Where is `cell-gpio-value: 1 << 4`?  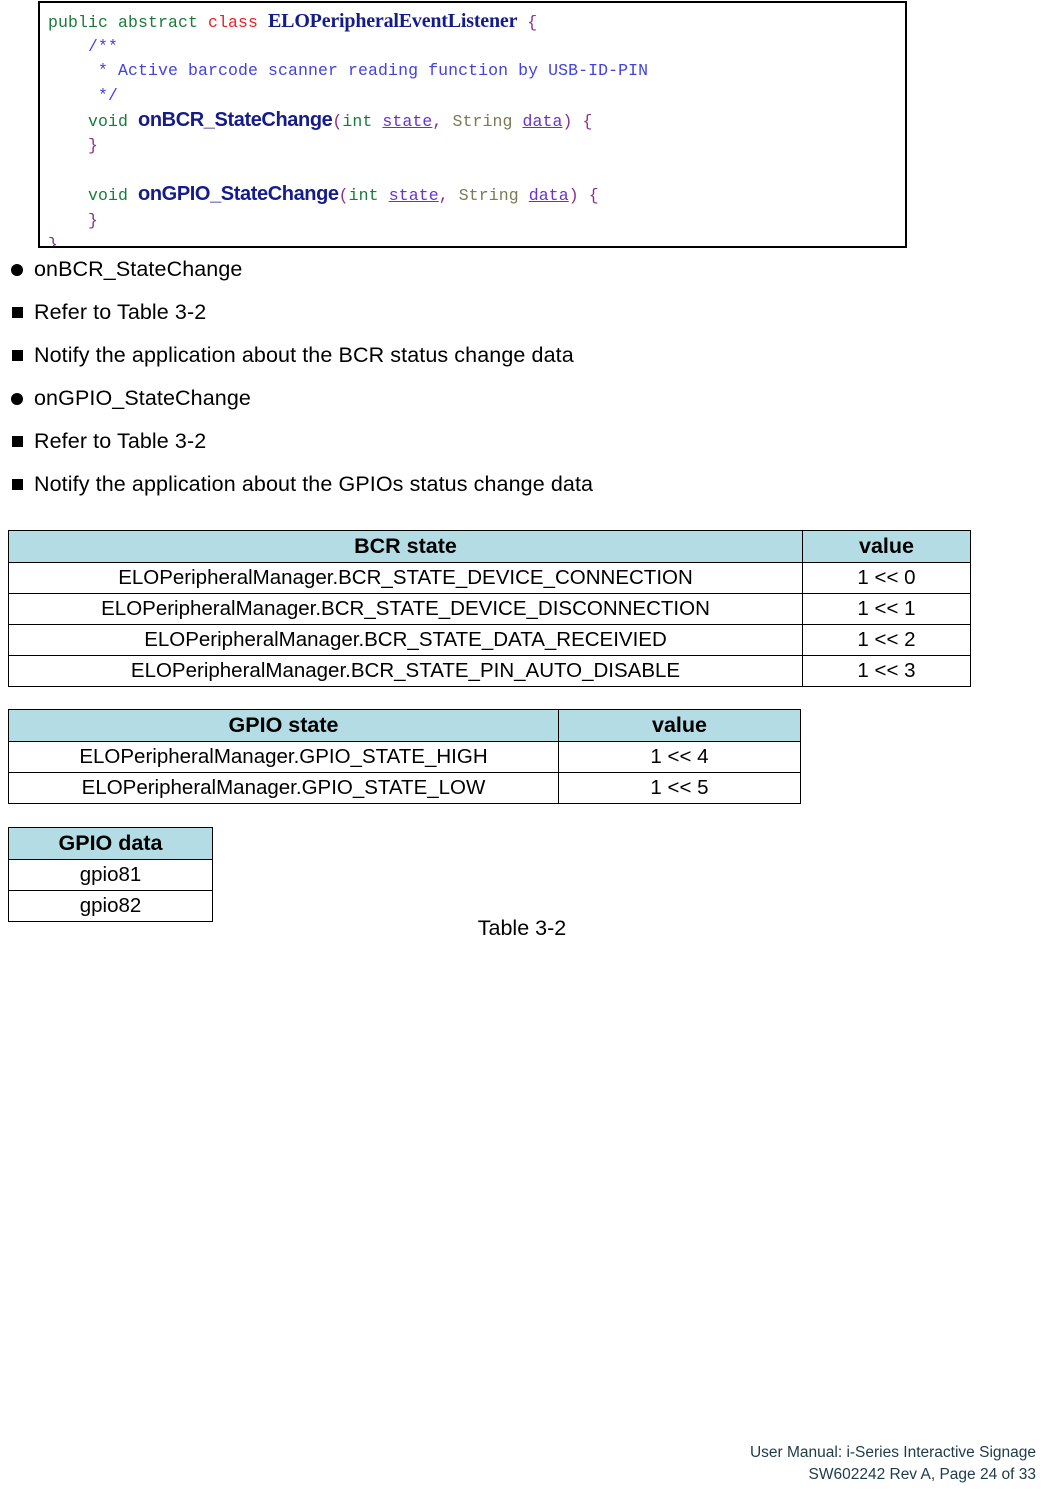
cell-gpio-value: 1 << 4 is located at coordinates (679, 757).